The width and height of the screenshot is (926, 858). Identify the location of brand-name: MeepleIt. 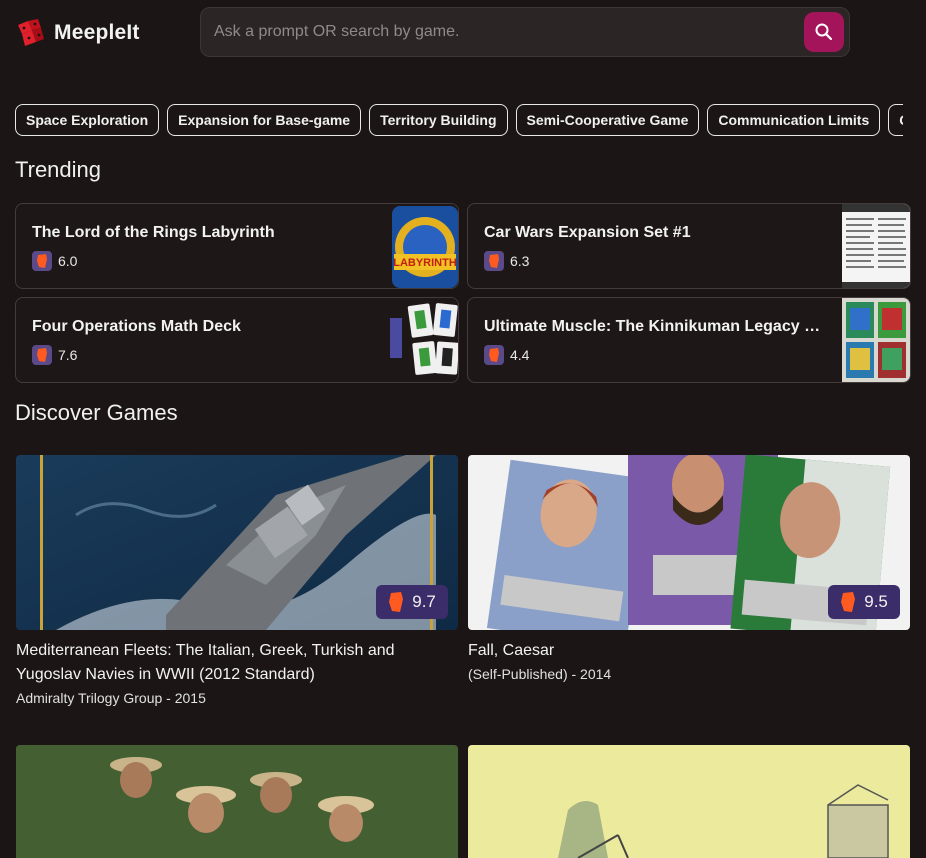
(97, 32).